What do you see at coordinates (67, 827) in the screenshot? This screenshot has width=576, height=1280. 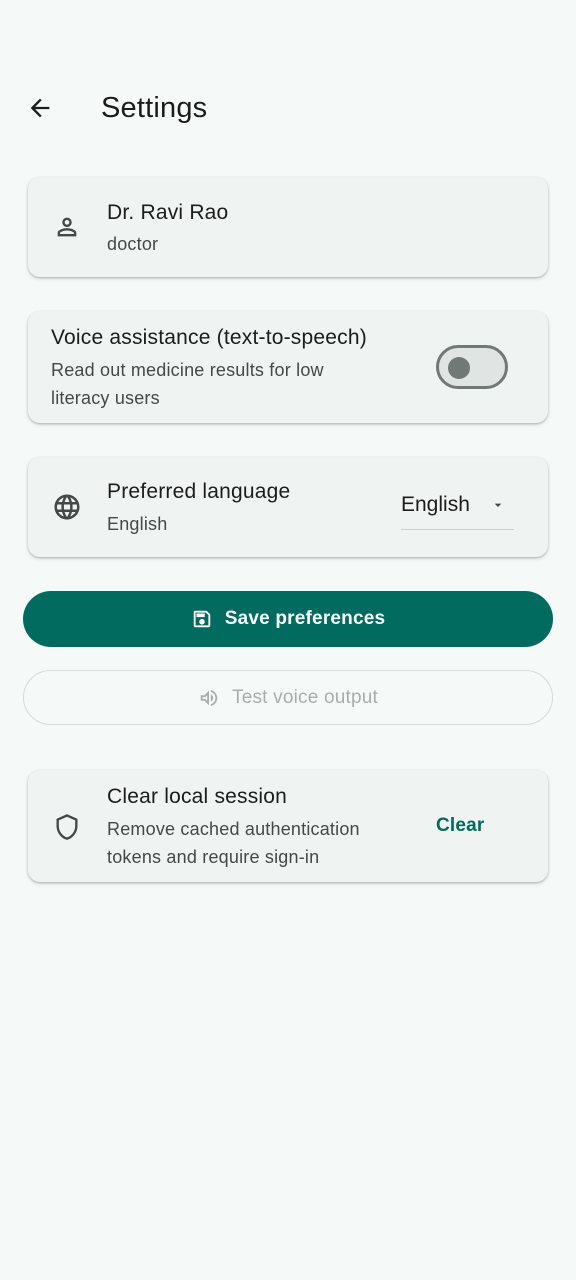 I see `shield-icon` at bounding box center [67, 827].